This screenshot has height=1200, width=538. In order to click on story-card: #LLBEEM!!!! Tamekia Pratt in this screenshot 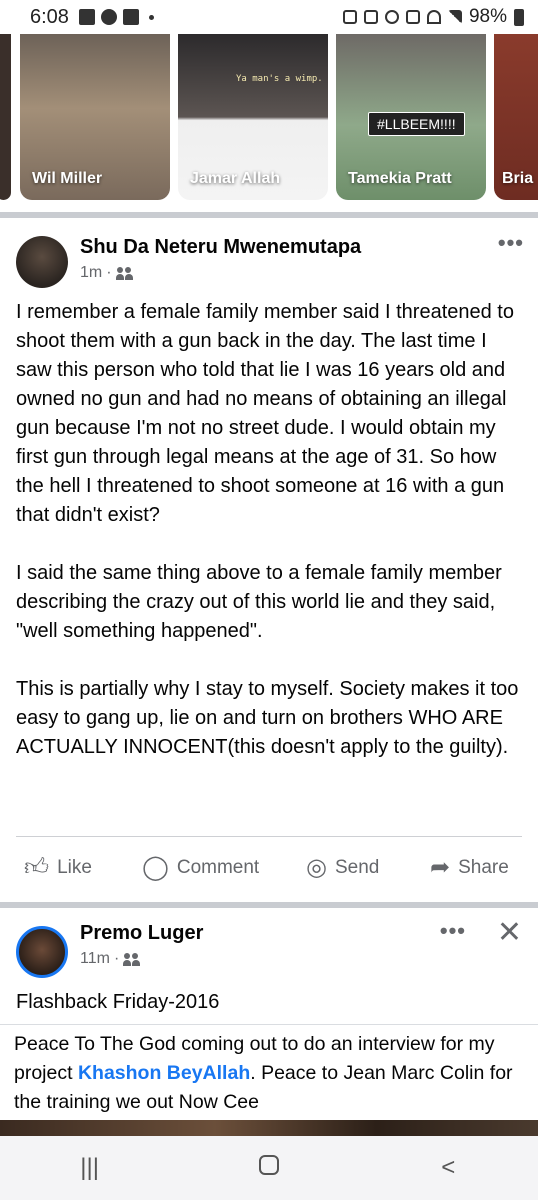, I will do `click(411, 117)`.